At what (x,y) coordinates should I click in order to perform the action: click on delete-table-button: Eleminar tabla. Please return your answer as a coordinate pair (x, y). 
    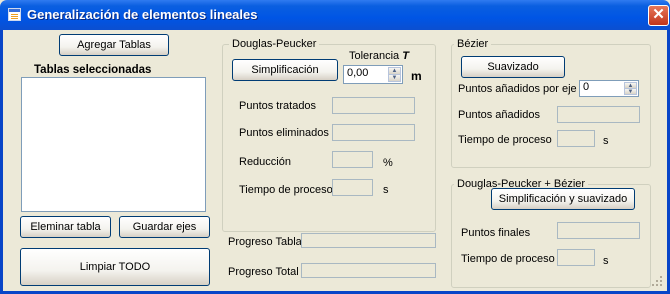
    Looking at the image, I should click on (65, 227).